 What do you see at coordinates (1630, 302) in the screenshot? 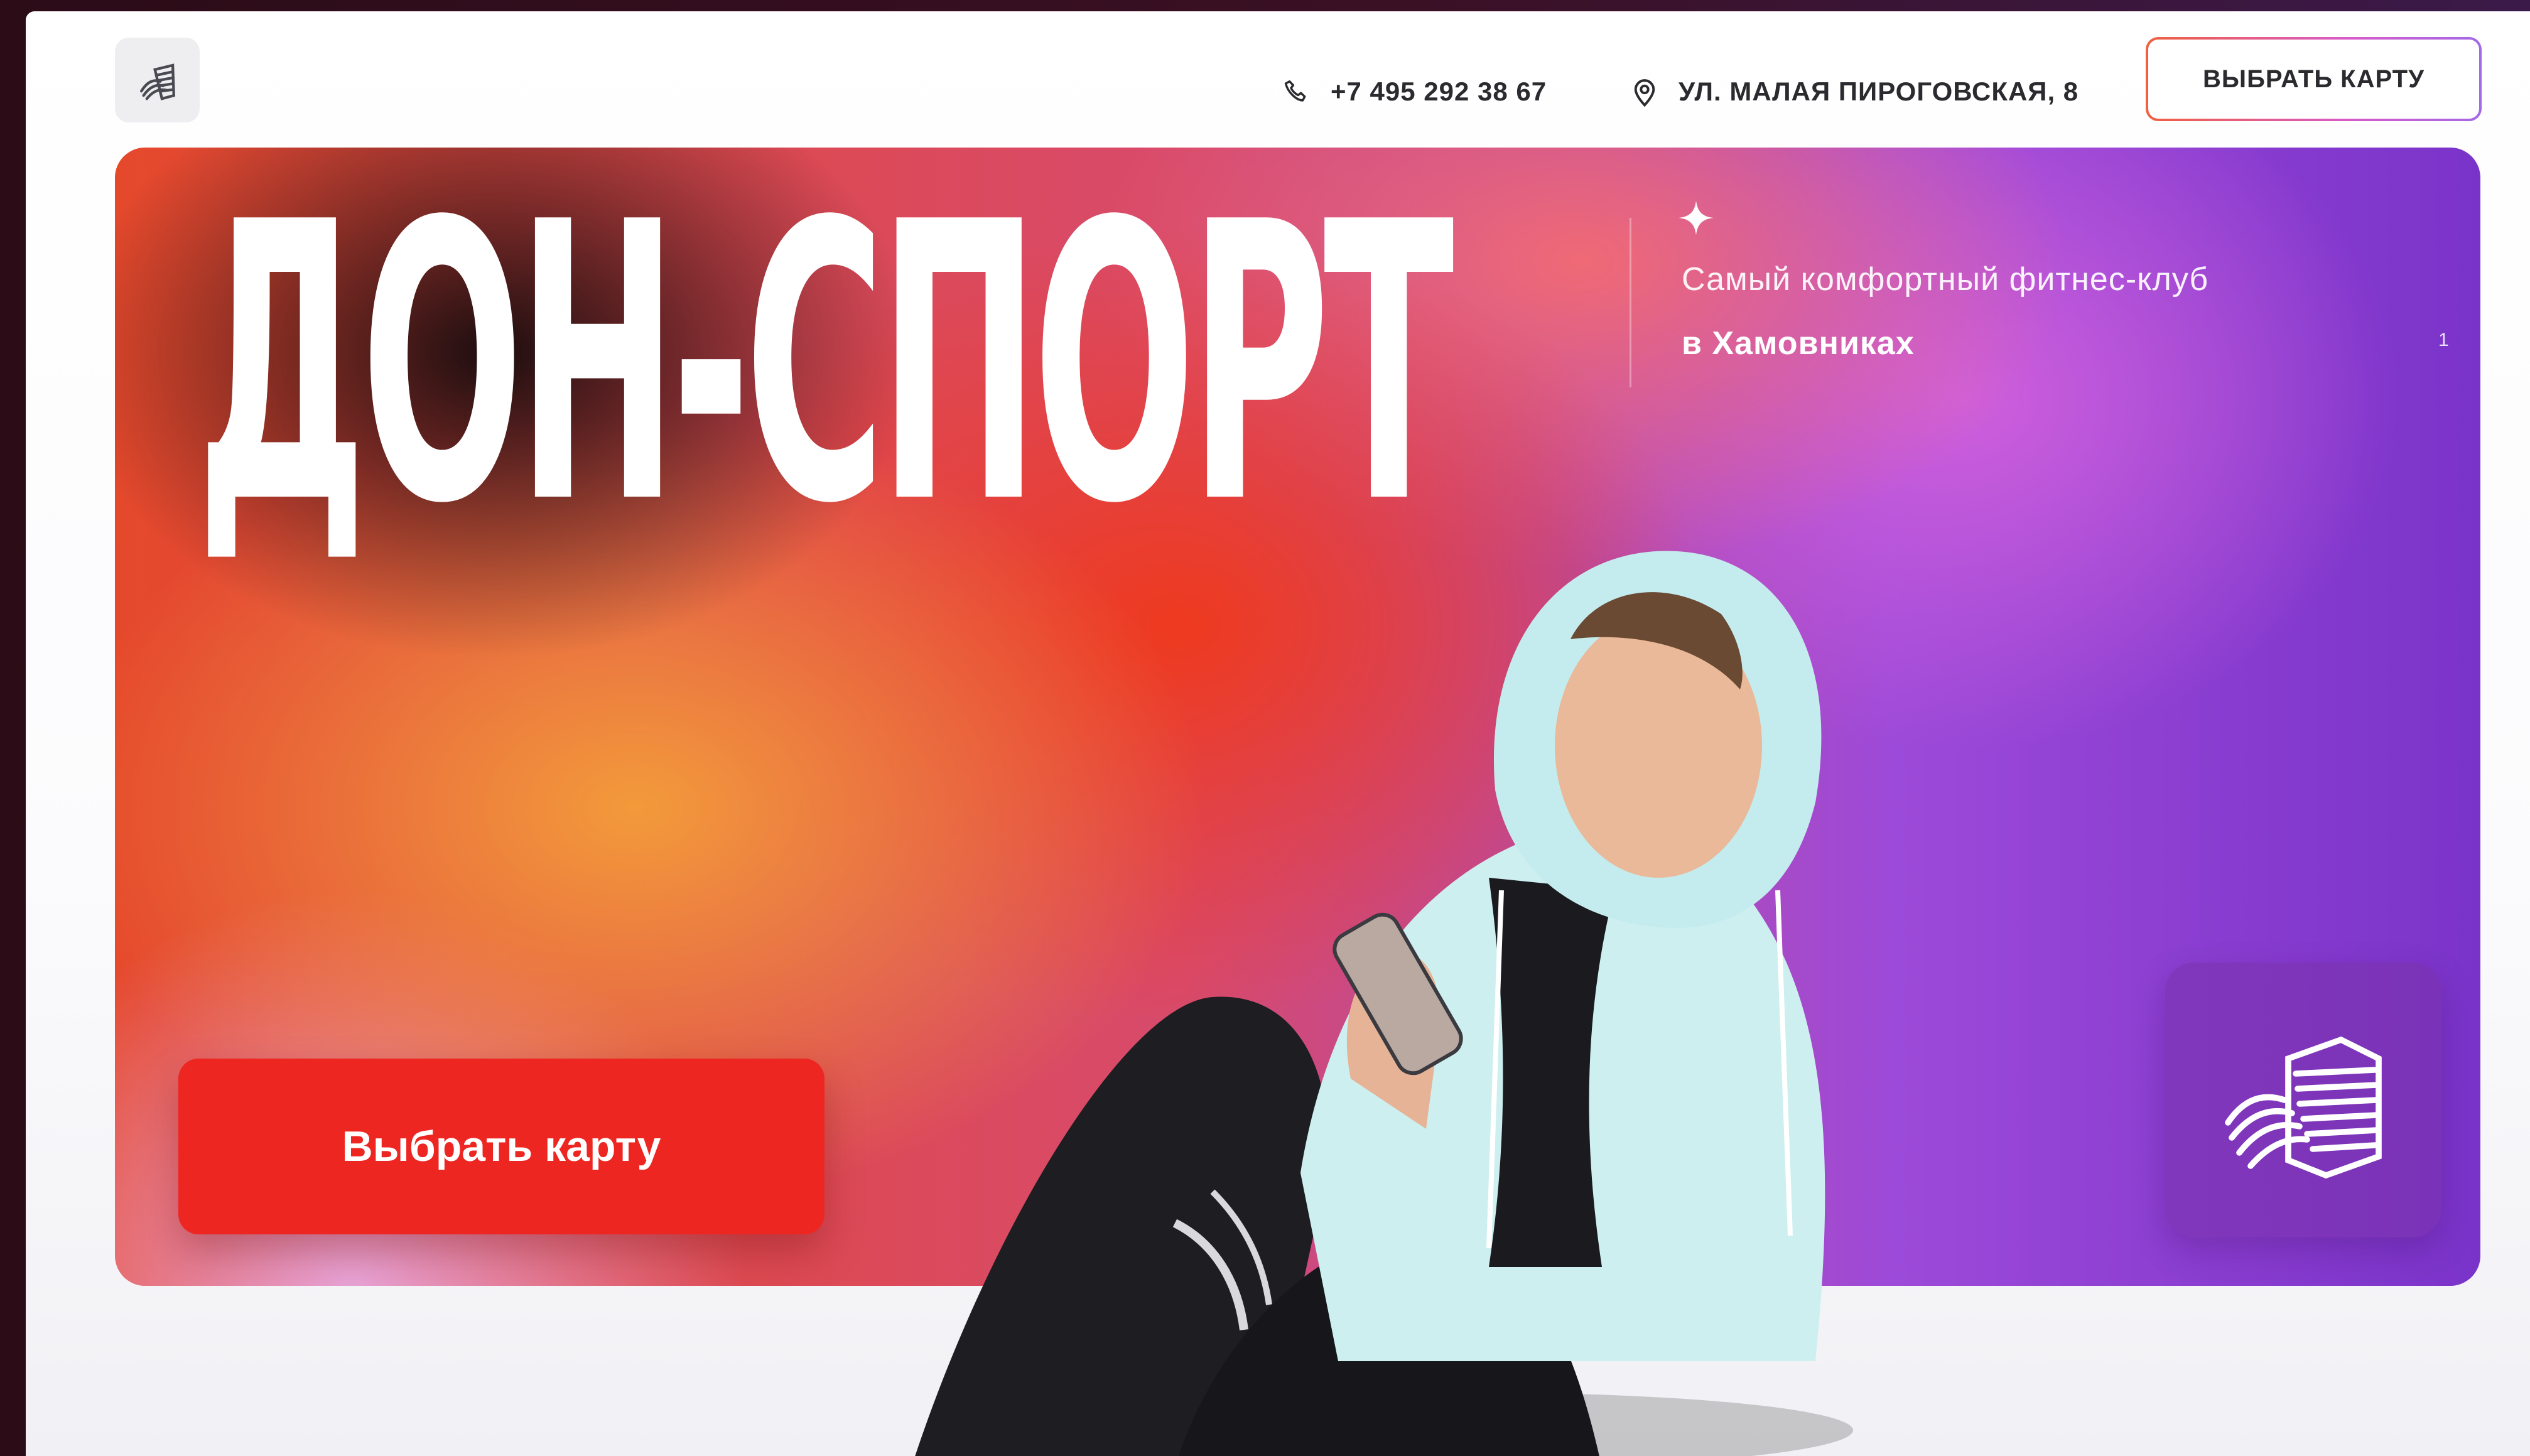
I see `hero-divider` at bounding box center [1630, 302].